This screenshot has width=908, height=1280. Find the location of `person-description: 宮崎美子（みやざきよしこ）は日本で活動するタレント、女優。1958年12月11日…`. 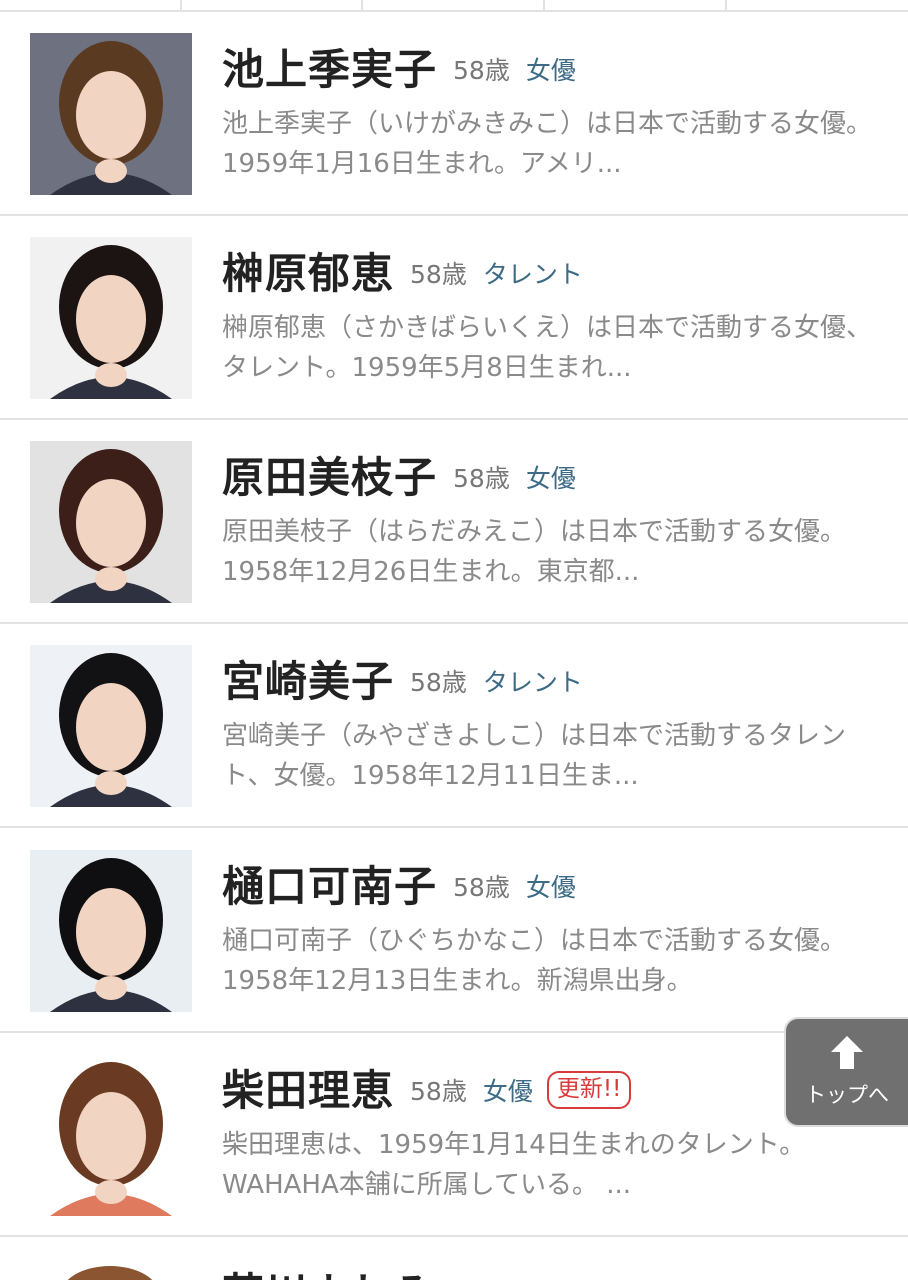

person-description: 宮崎美子（みやざきよしこ）は日本で活動するタレント、女優。1958年12月11日… is located at coordinates (534, 756).